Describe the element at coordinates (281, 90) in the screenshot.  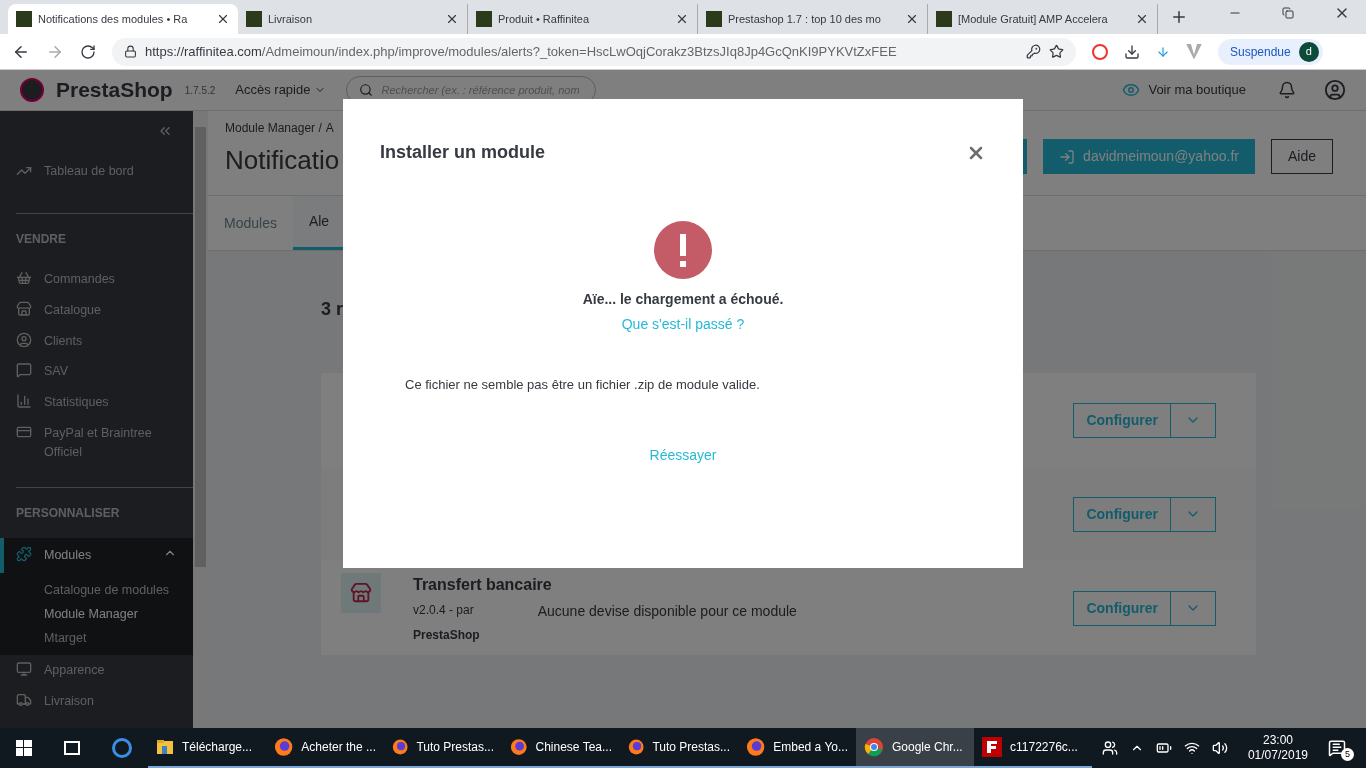
I see `quick-access-button: Accès rapide` at that location.